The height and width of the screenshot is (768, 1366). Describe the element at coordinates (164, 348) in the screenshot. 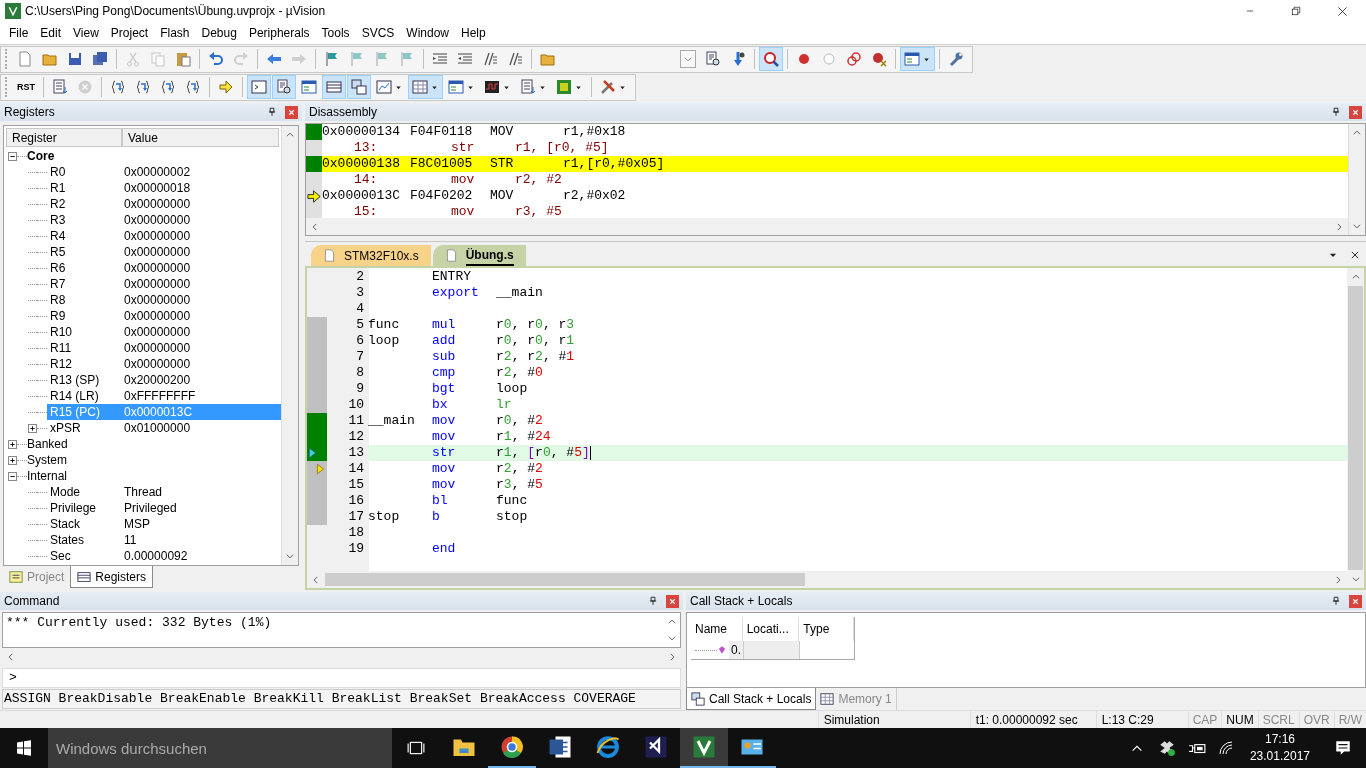

I see `tree-row: R11 0x00000000` at that location.